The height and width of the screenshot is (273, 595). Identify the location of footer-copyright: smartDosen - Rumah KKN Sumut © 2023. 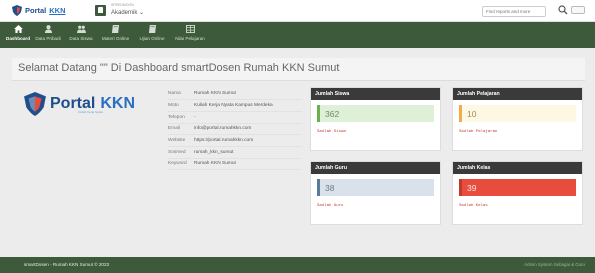
(67, 264).